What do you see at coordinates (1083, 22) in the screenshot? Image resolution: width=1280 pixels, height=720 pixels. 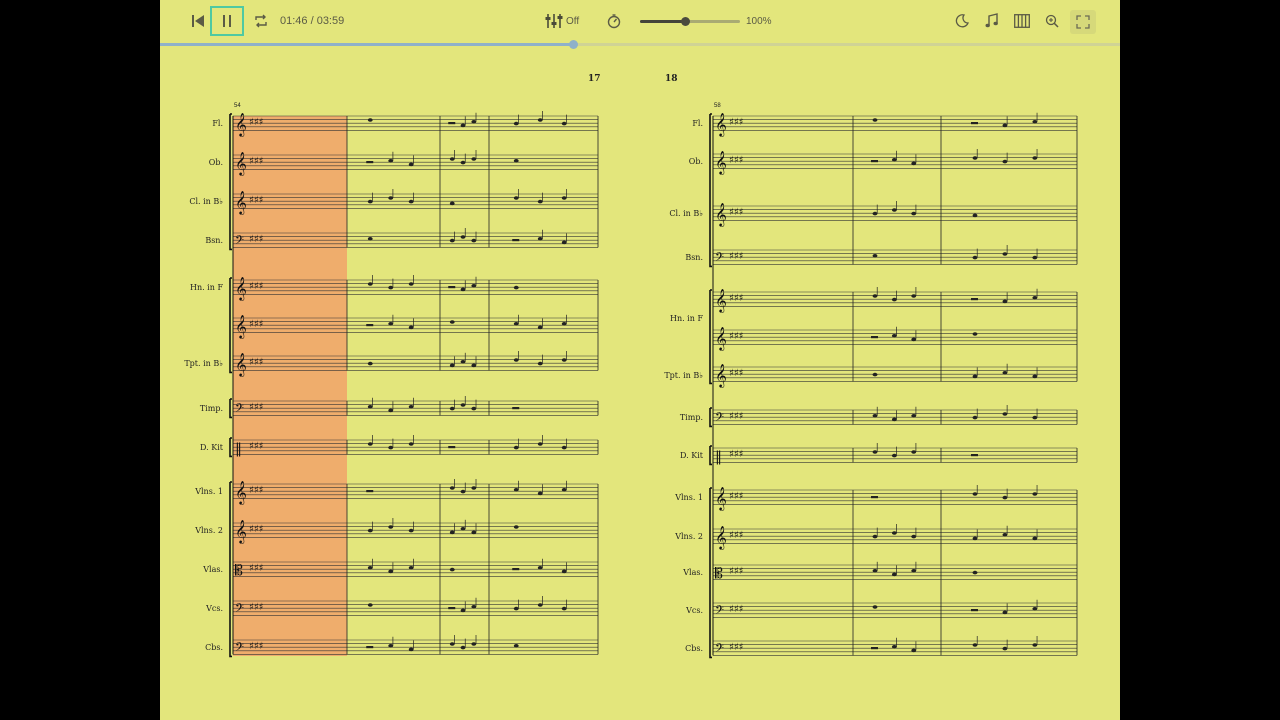 I see `fullscreen-button` at bounding box center [1083, 22].